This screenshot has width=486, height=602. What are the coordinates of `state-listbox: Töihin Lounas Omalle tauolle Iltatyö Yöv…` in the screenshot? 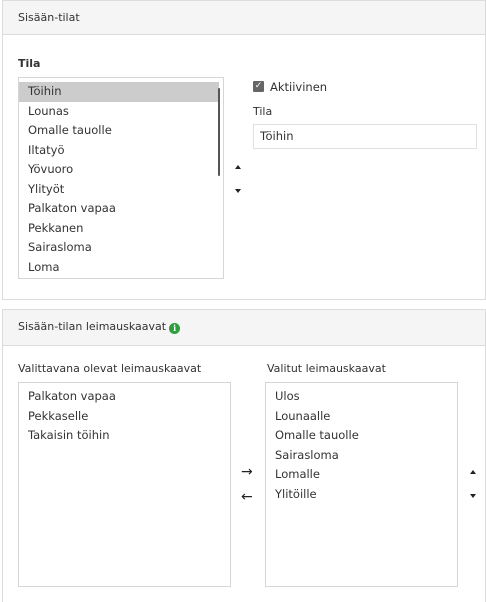 It's located at (121, 178).